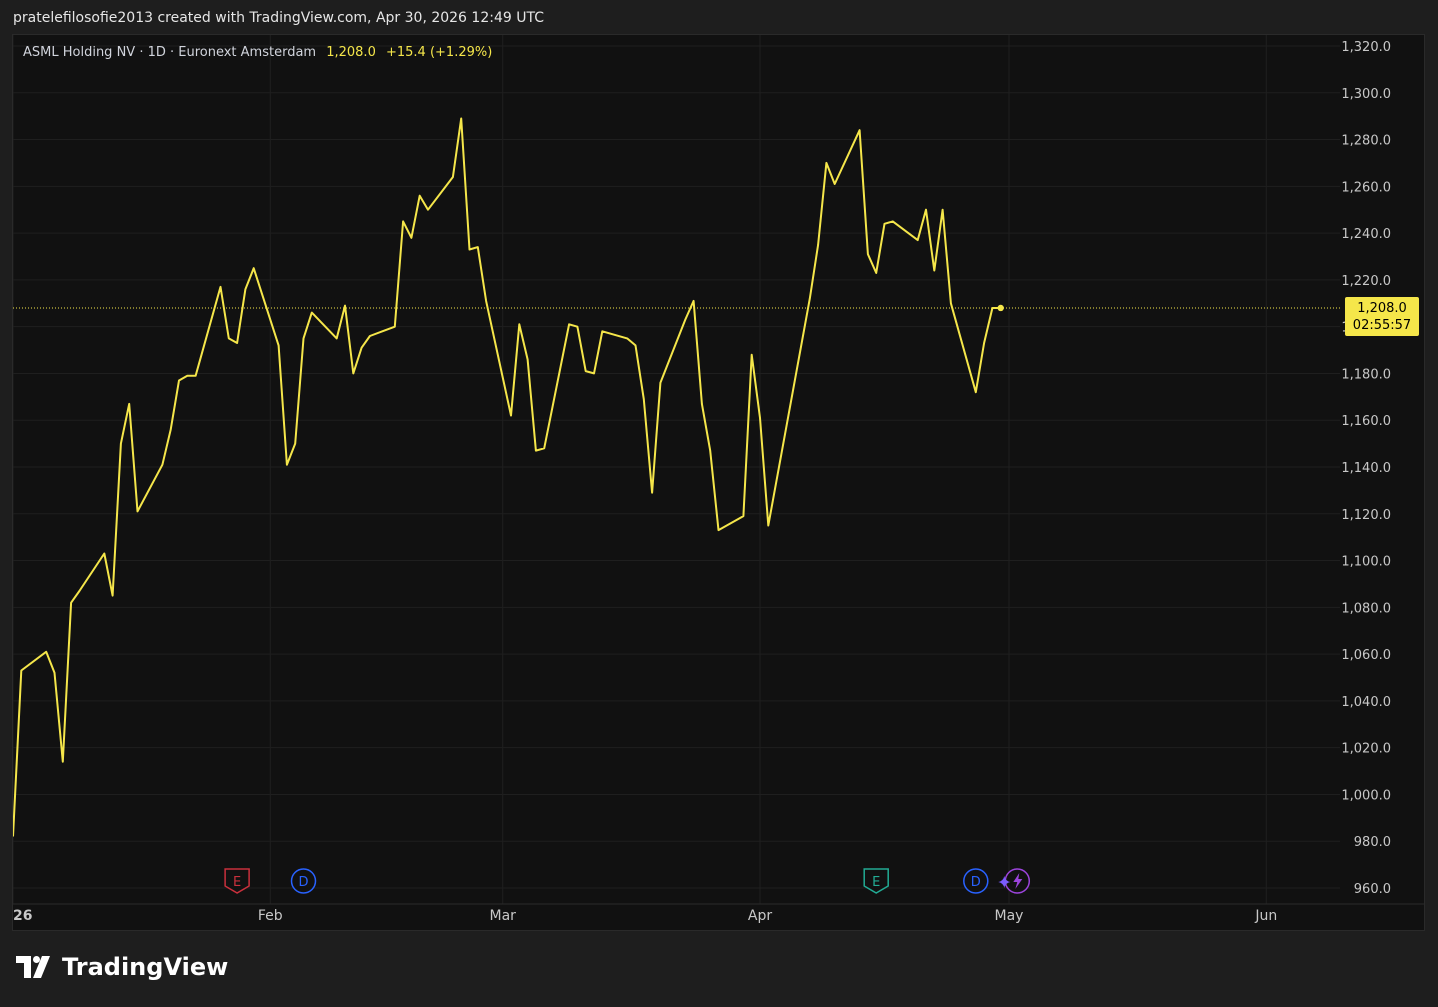  I want to click on y-tick-label: 1,240.0, so click(1366, 234).